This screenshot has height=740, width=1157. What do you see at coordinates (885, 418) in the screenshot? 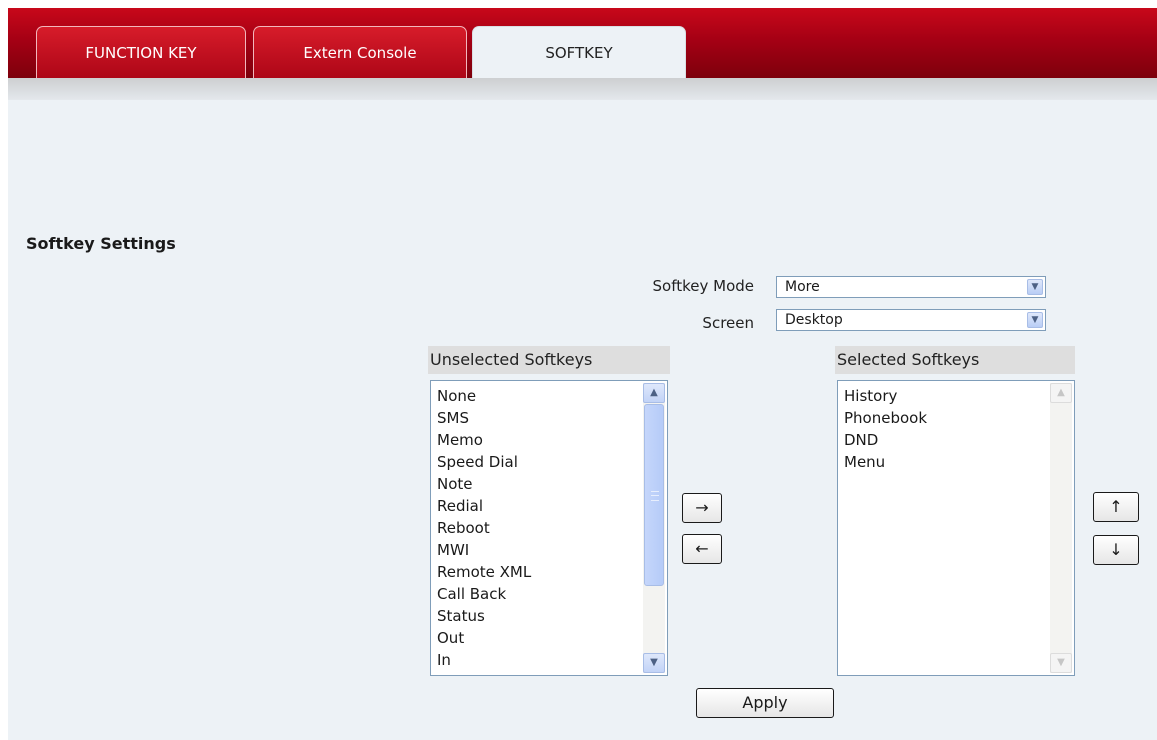
I see `list-item: Phonebook` at bounding box center [885, 418].